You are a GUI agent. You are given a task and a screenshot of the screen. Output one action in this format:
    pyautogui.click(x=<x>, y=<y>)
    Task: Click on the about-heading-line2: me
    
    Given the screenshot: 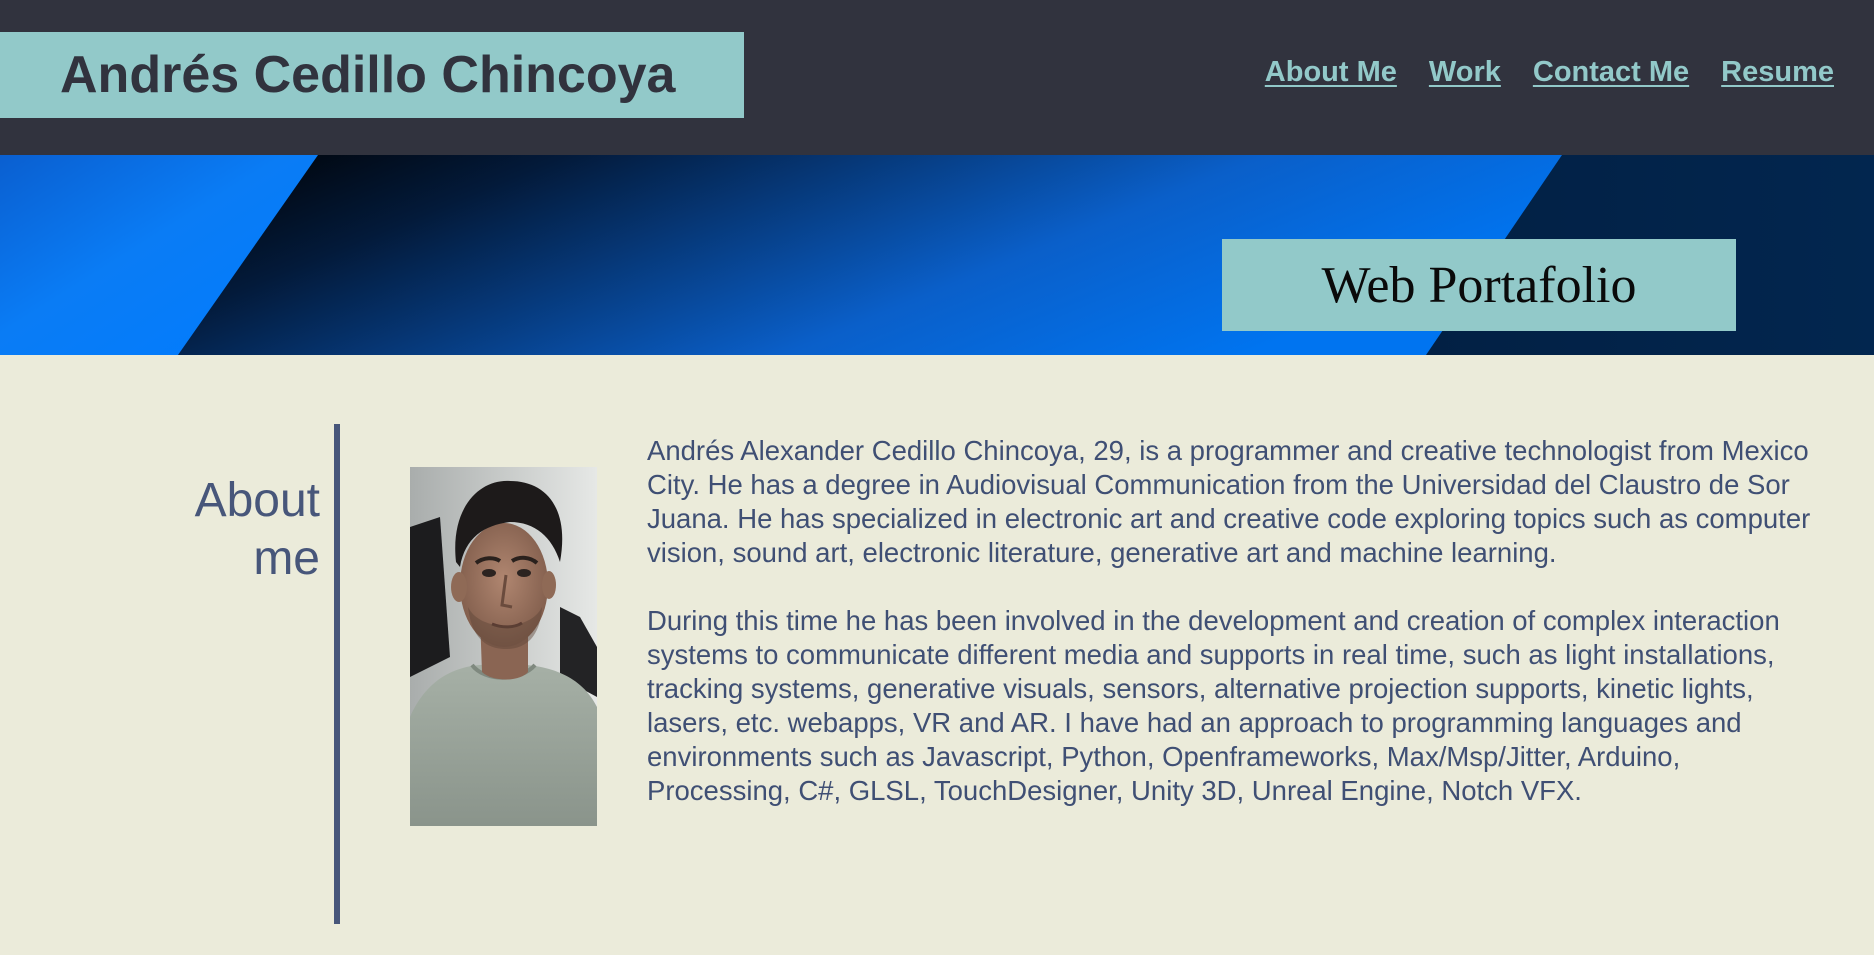 What is the action you would take?
    pyautogui.click(x=286, y=558)
    